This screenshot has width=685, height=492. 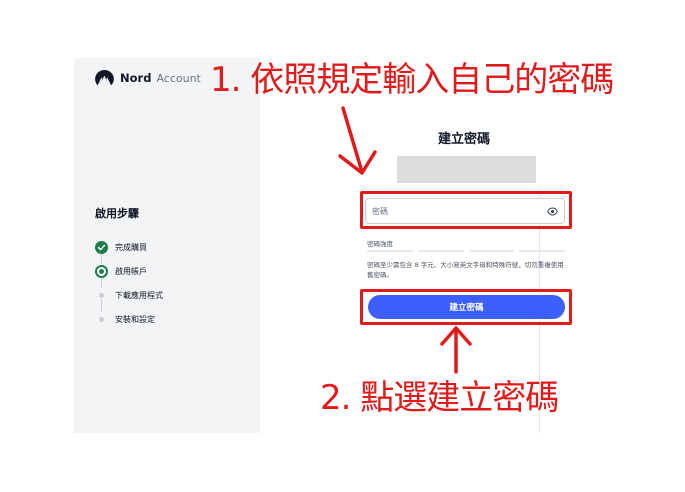 I want to click on step-label: 完成購買, so click(x=131, y=247).